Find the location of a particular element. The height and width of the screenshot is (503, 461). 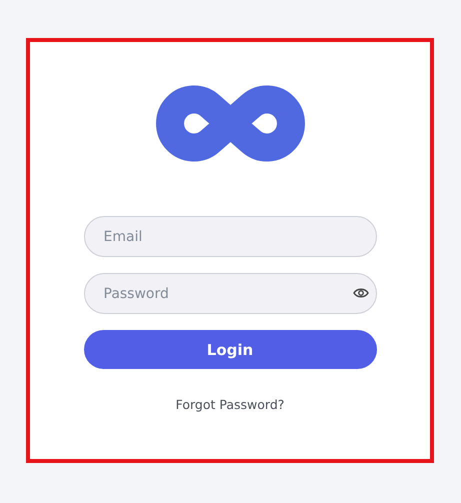

eye-icon is located at coordinates (360, 293).